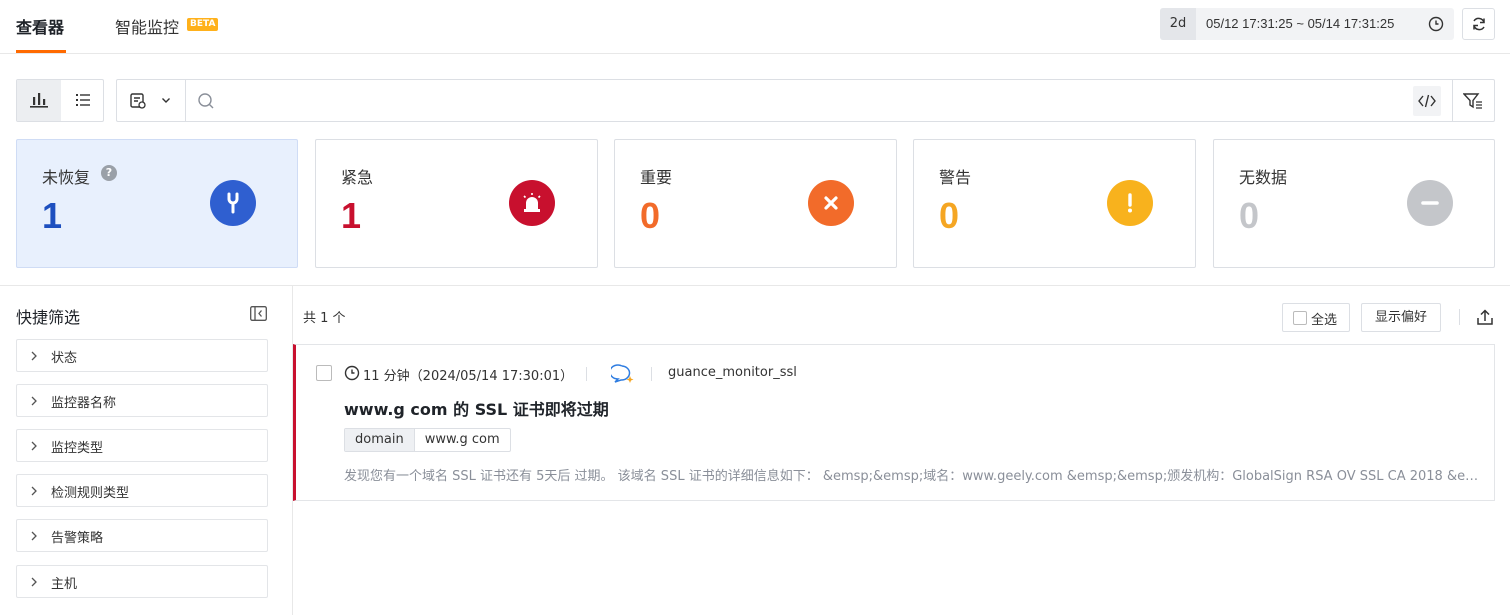 This screenshot has width=1510, height=615. I want to click on quick-filter-label: 主机, so click(64, 584).